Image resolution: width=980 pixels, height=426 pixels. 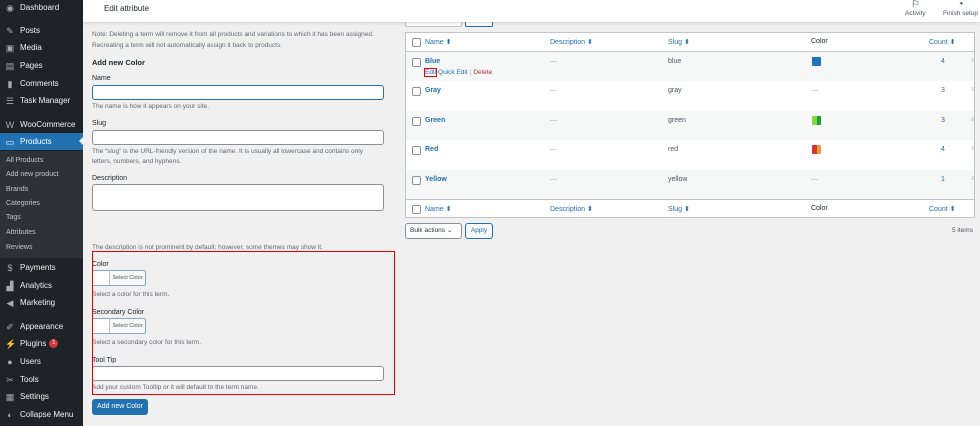 What do you see at coordinates (453, 72) in the screenshot?
I see `quick-edit-link: Quick Edit` at bounding box center [453, 72].